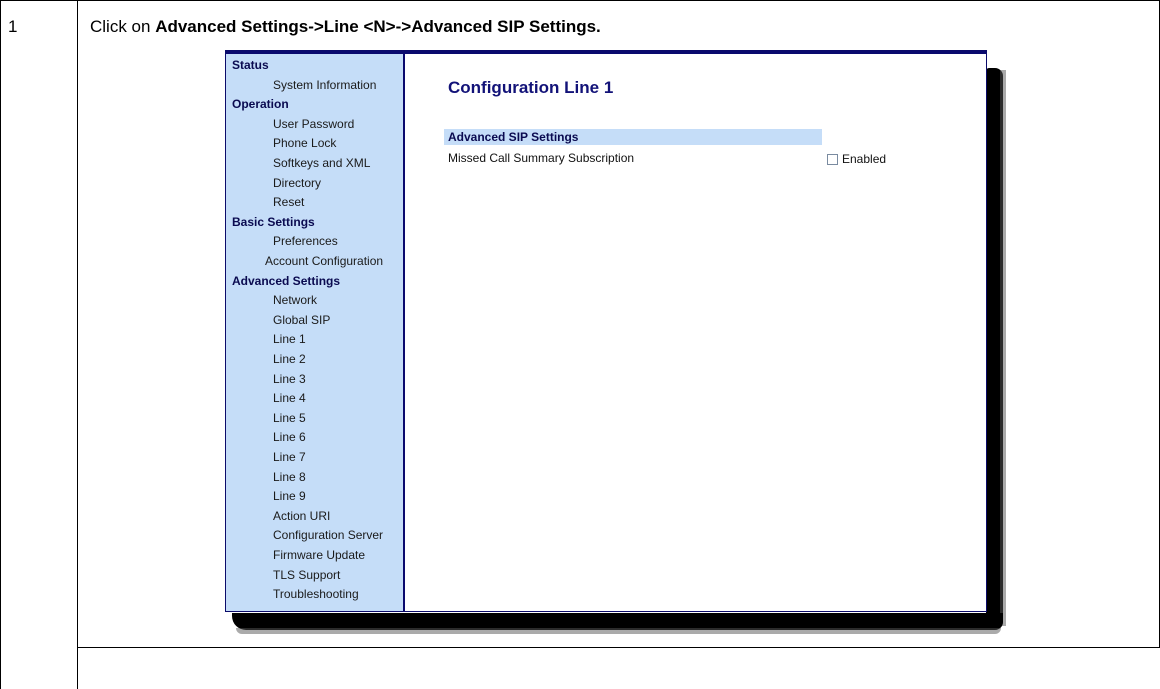 This screenshot has width=1160, height=689. I want to click on sidebar-item-line-5: Line 5, so click(289, 418).